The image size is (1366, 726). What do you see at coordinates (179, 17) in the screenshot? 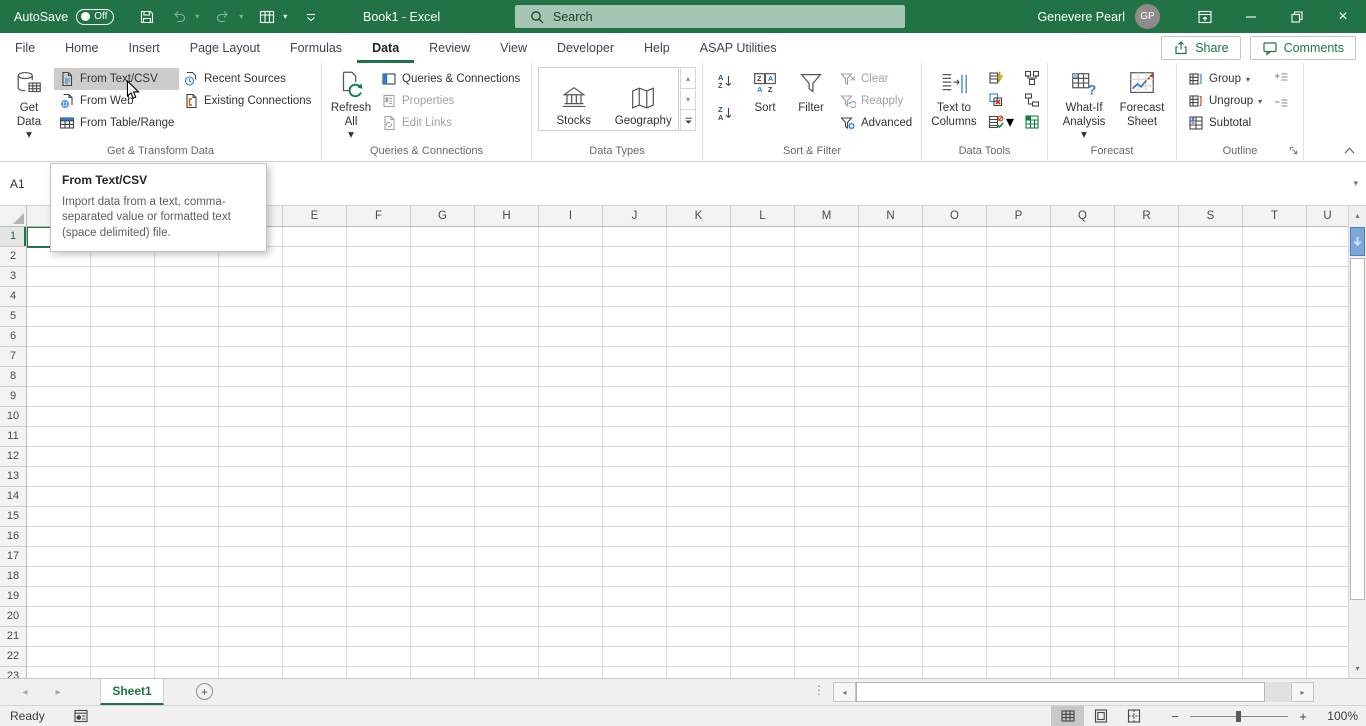
I see `undo-button` at bounding box center [179, 17].